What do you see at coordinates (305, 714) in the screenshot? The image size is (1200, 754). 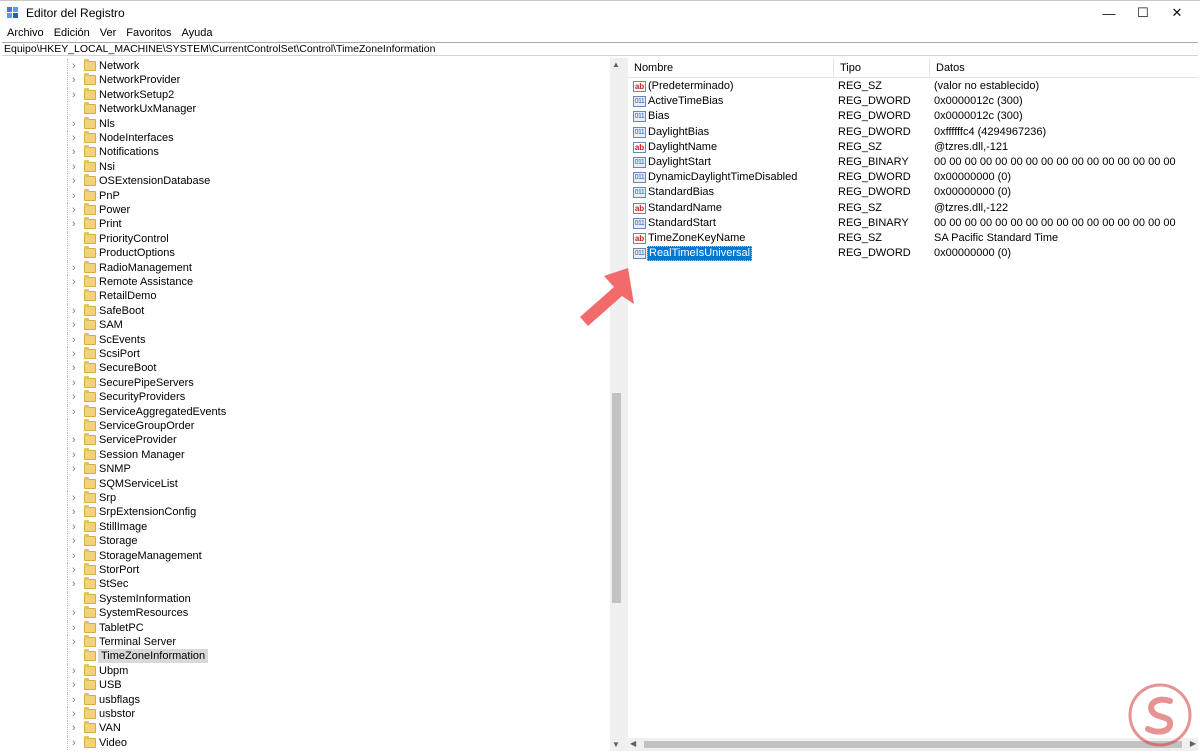 I see `tree-item: › usbstor` at bounding box center [305, 714].